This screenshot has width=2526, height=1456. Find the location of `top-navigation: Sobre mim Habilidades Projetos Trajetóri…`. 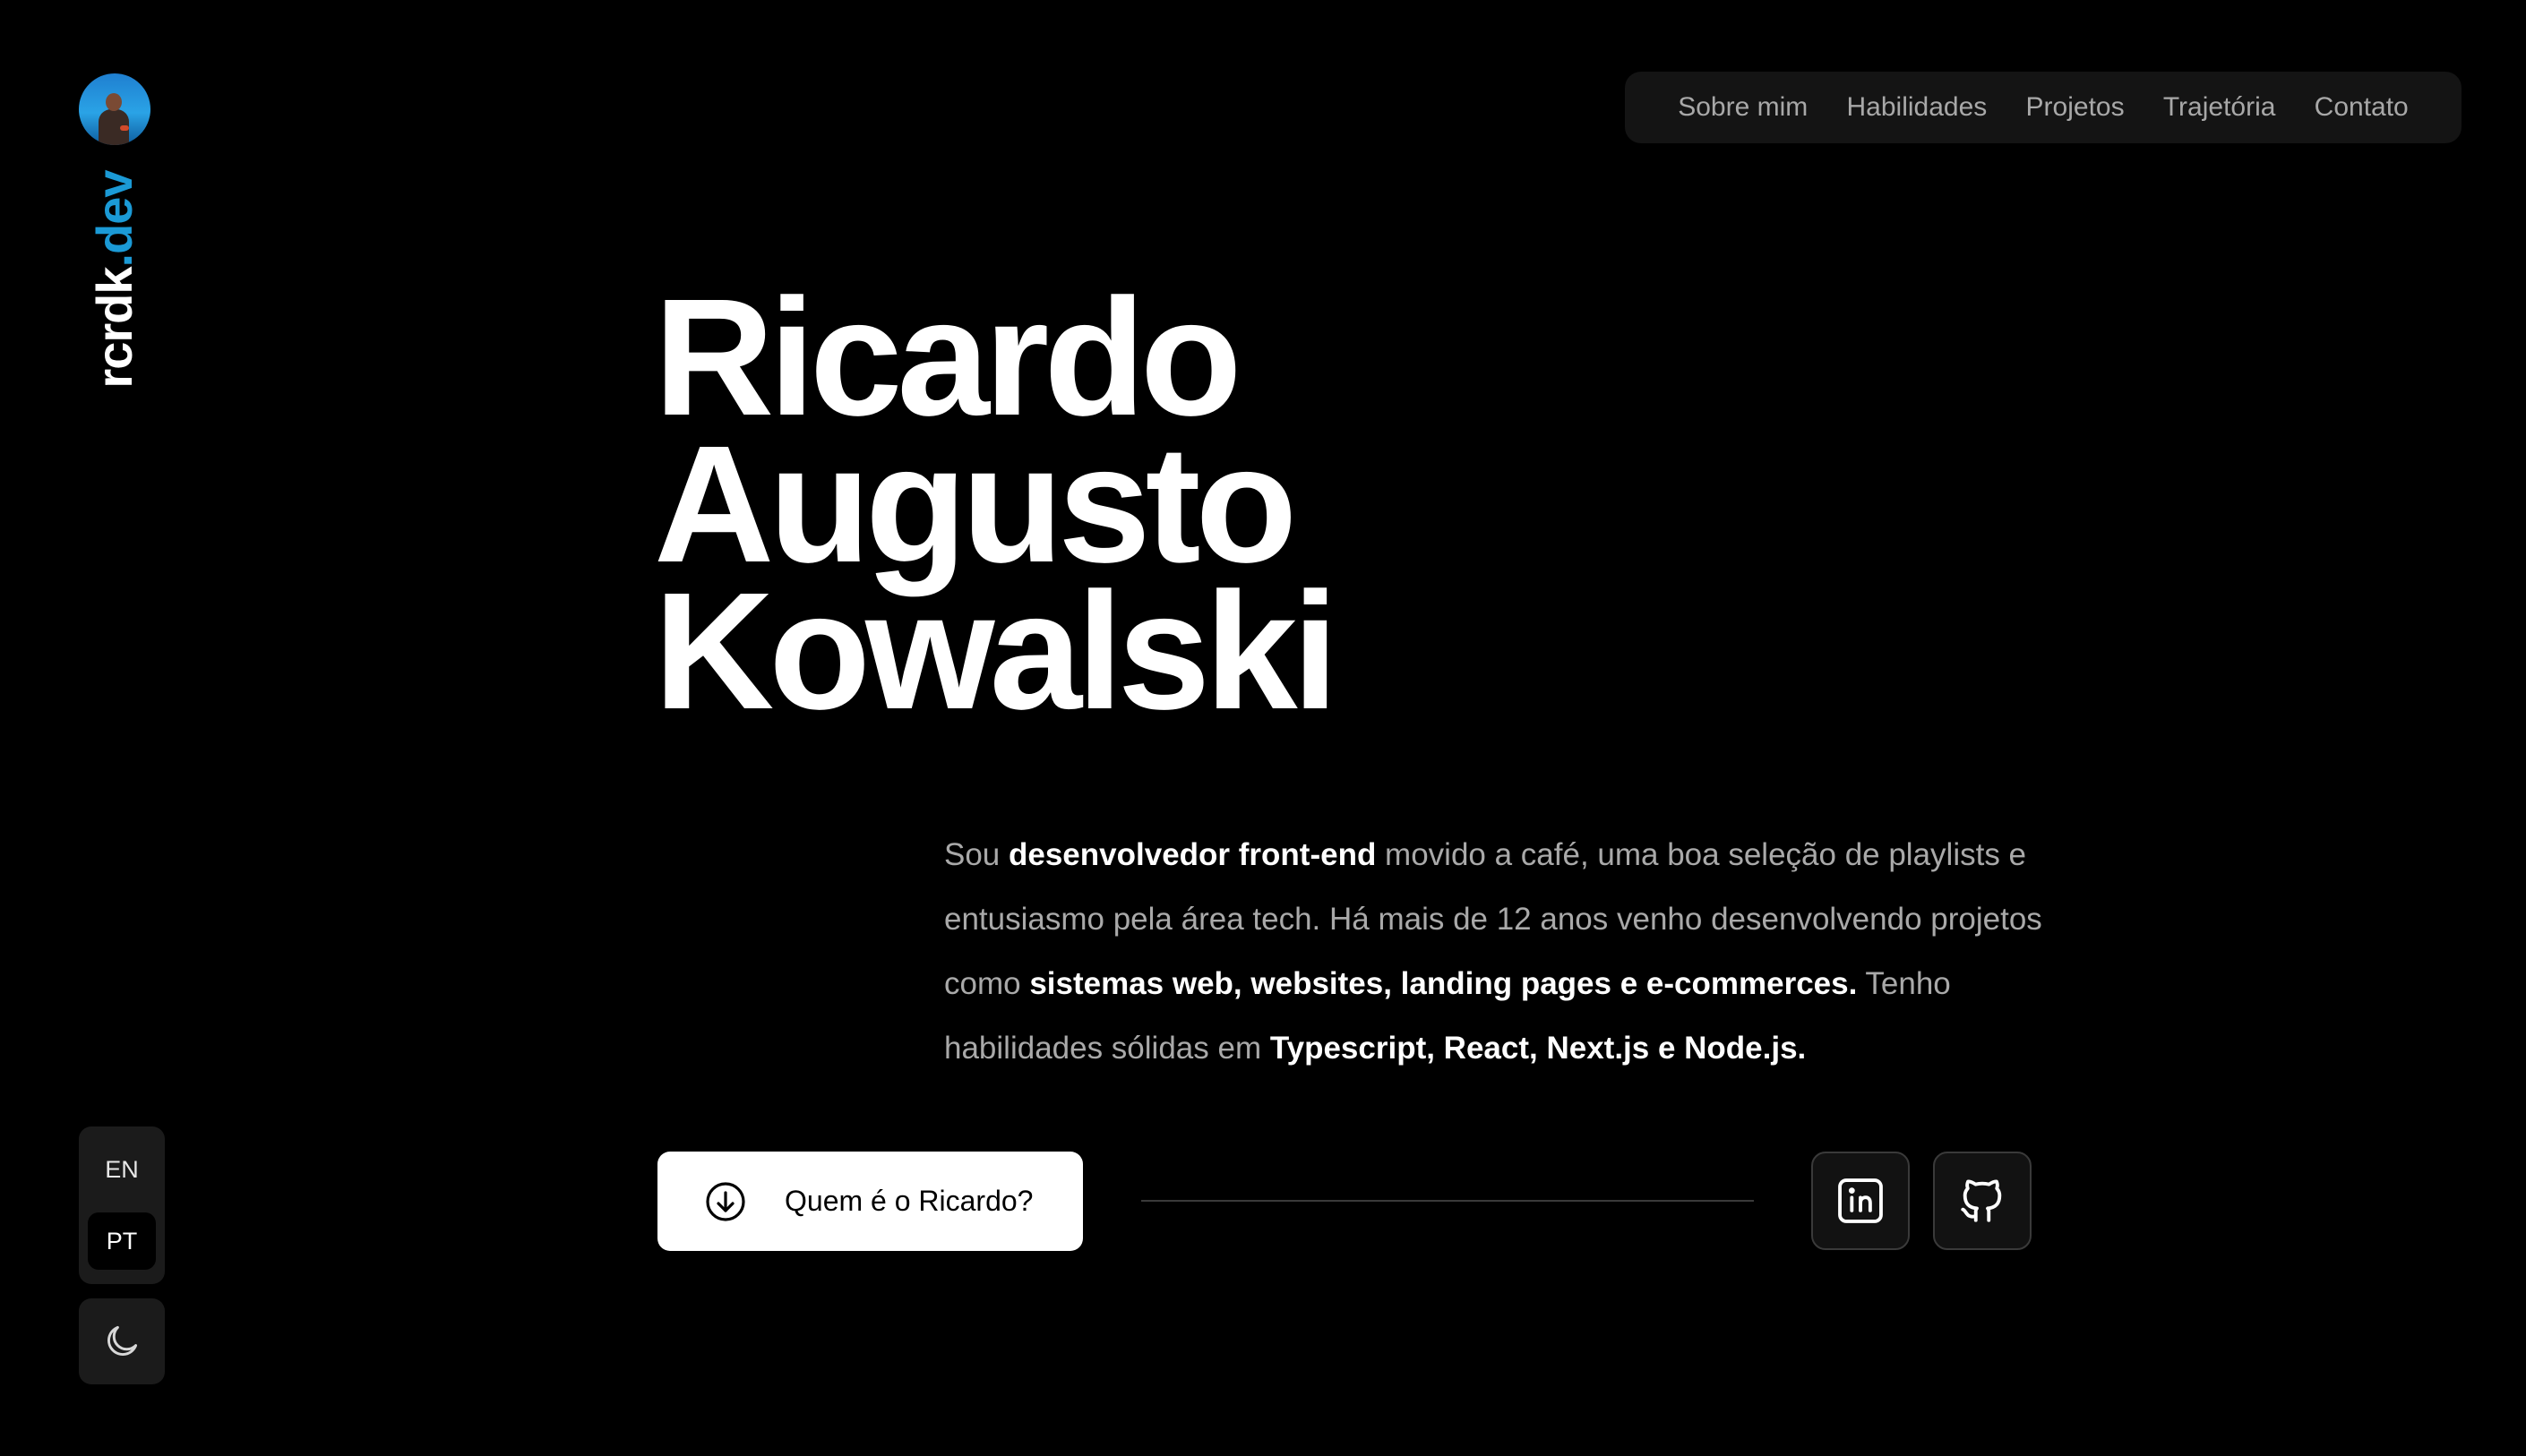

top-navigation: Sobre mim Habilidades Projetos Trajetóri… is located at coordinates (2043, 107).